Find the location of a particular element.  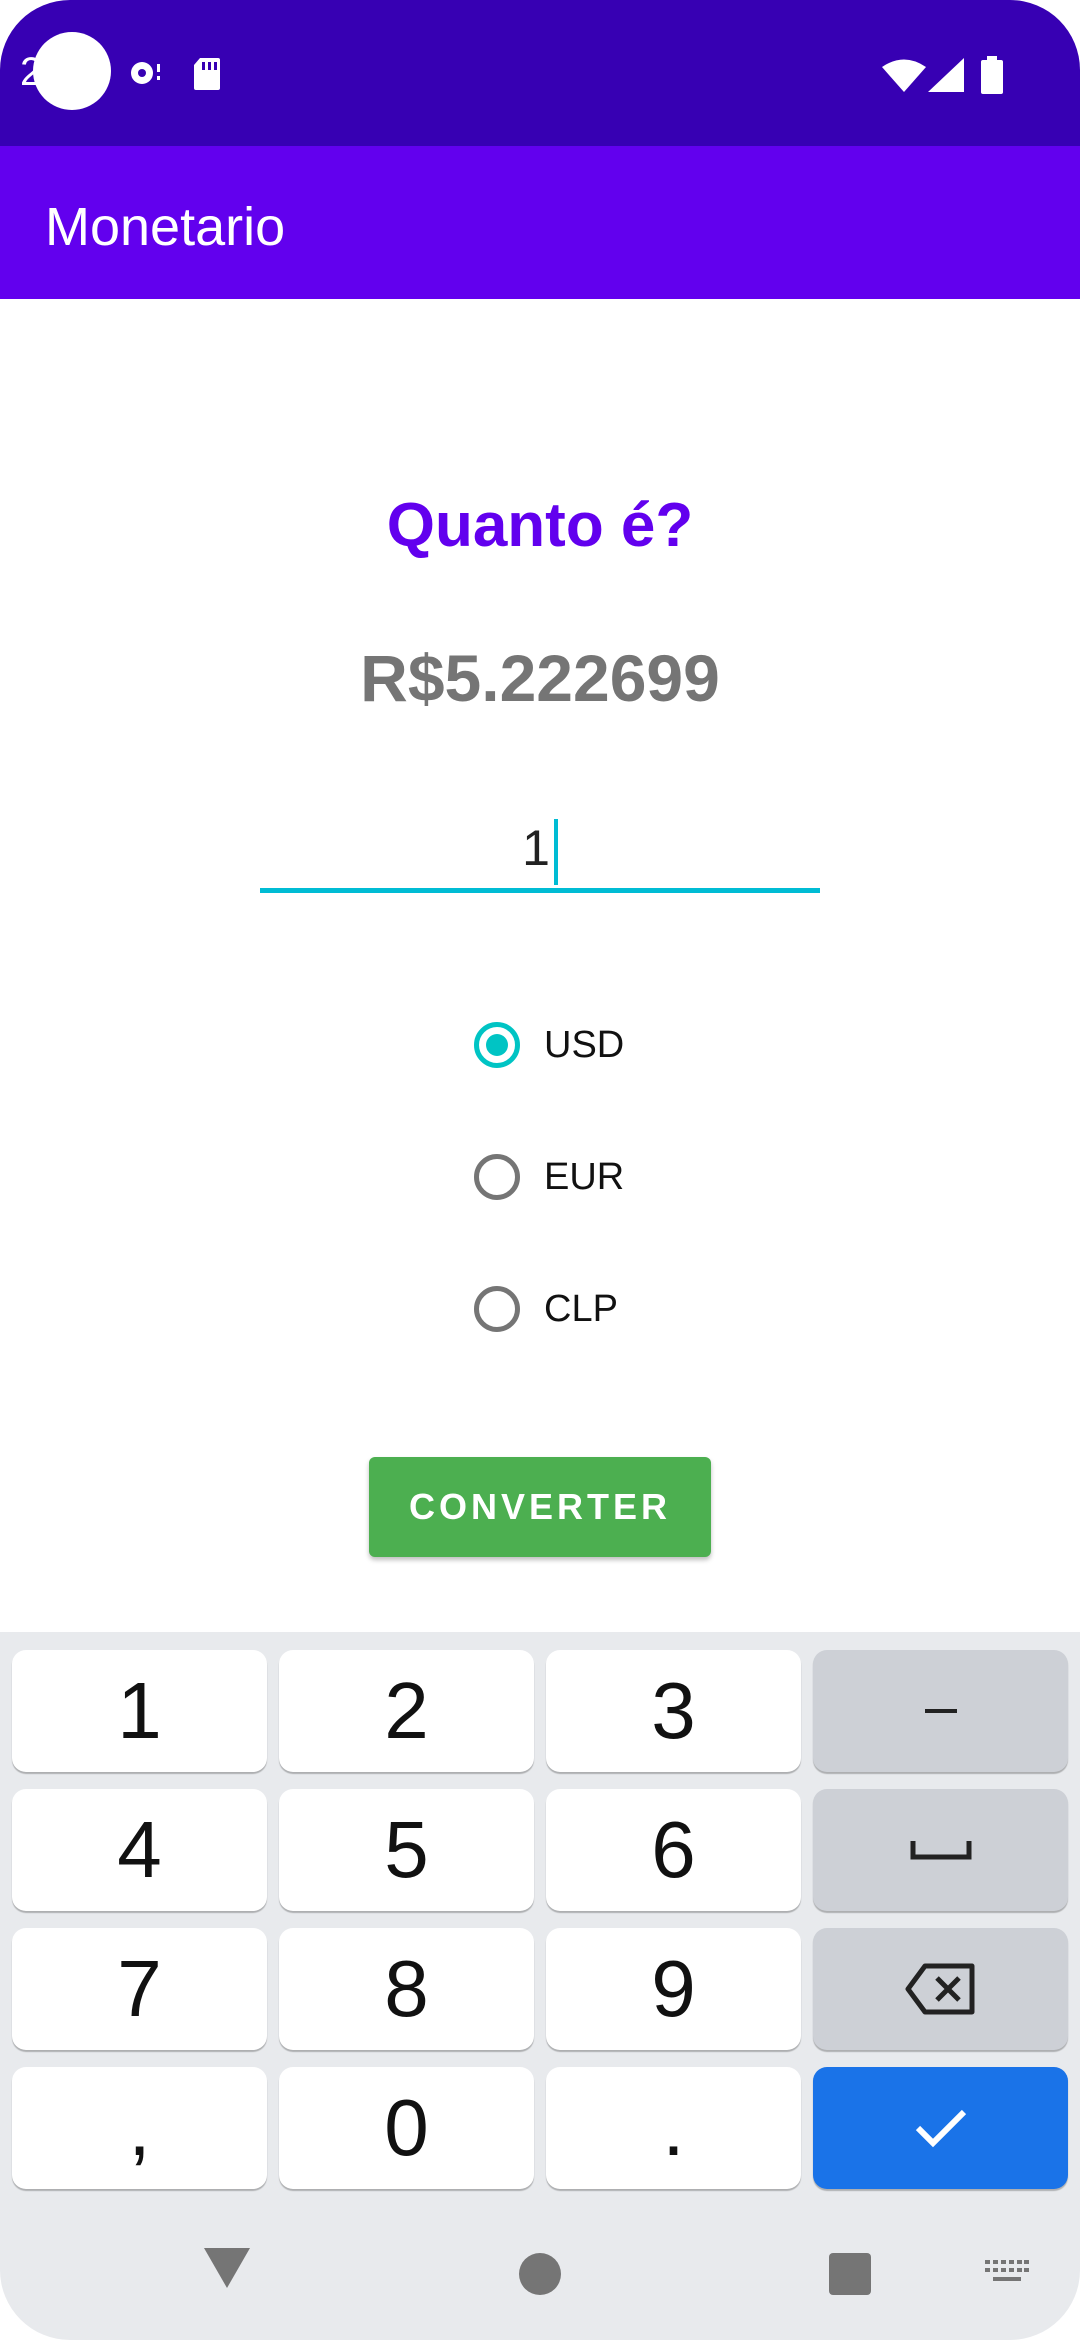

key-9: 9 is located at coordinates (673, 1989).